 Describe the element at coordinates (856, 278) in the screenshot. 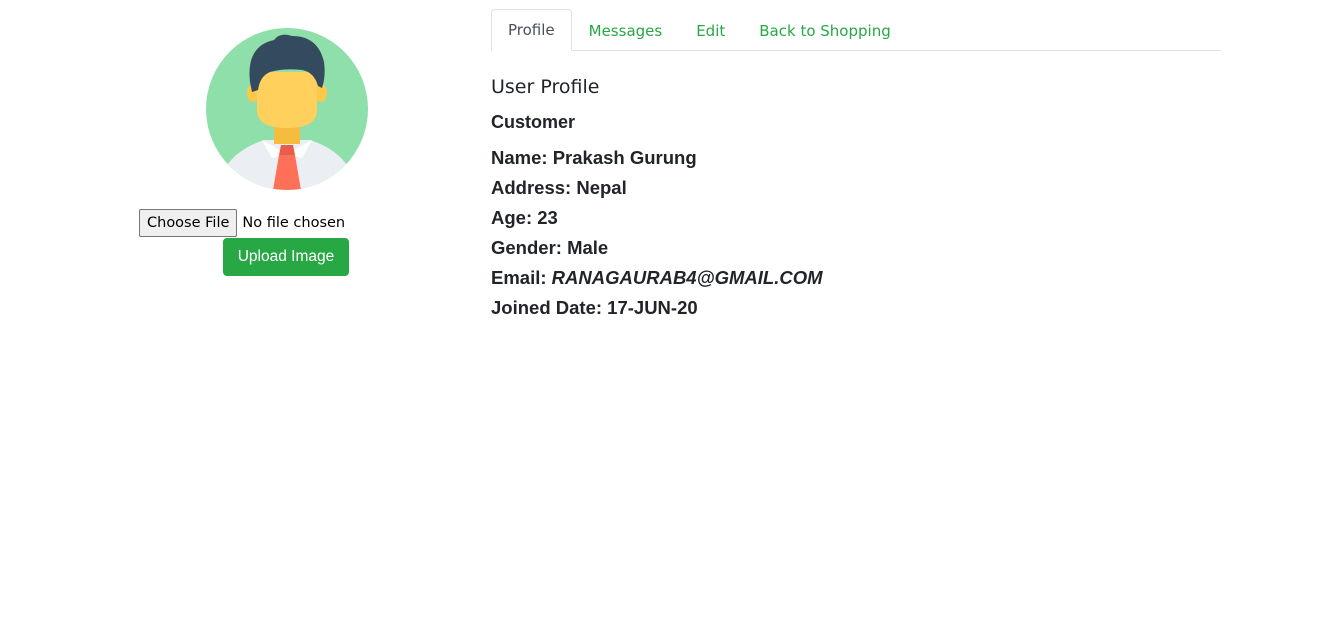

I see `email-field: Email: RANAGAURAB4@GMAIL.COM` at that location.